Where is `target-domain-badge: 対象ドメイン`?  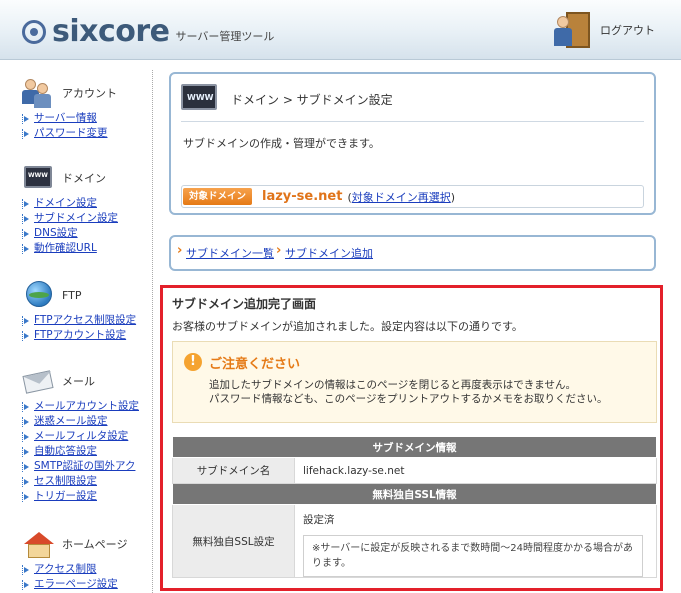 target-domain-badge: 対象ドメイン is located at coordinates (218, 196).